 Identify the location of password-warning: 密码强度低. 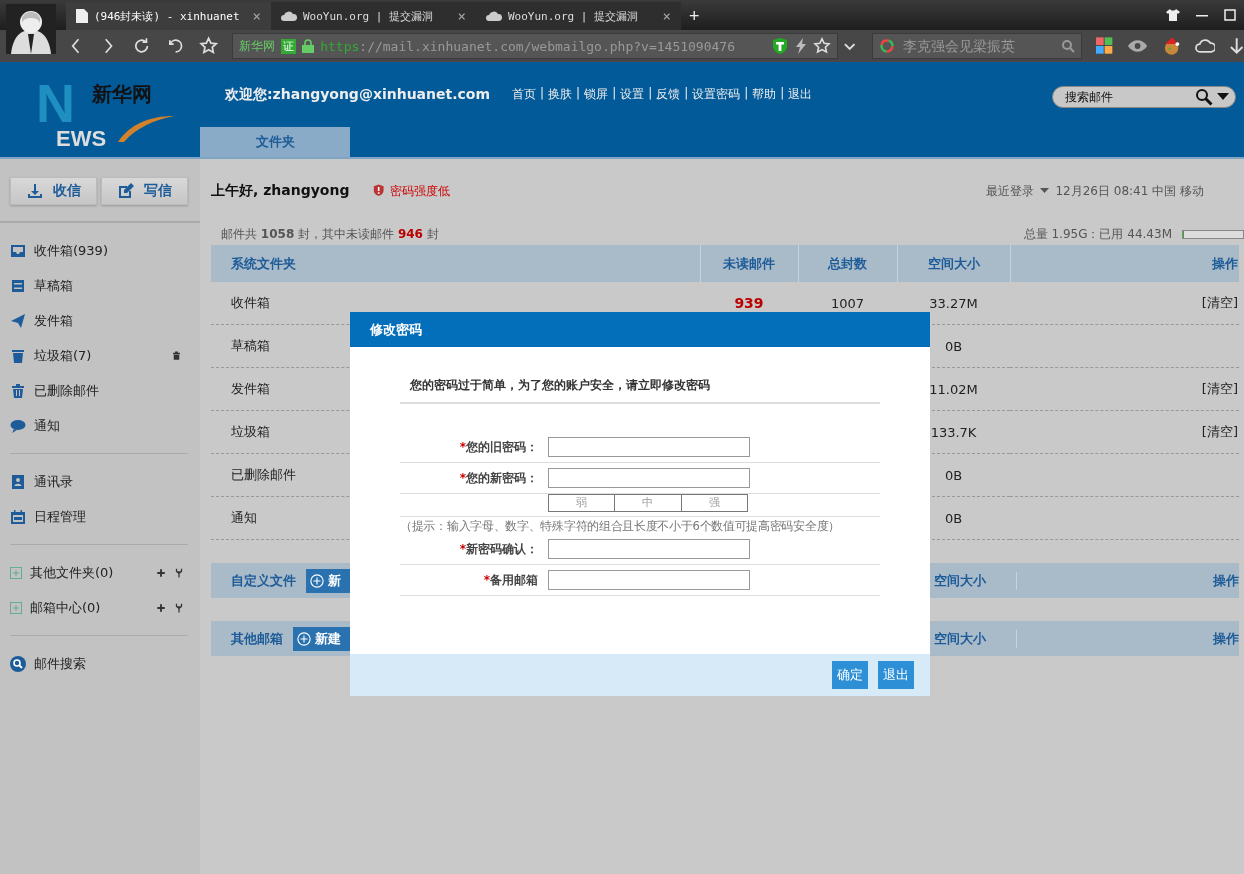
(420, 191).